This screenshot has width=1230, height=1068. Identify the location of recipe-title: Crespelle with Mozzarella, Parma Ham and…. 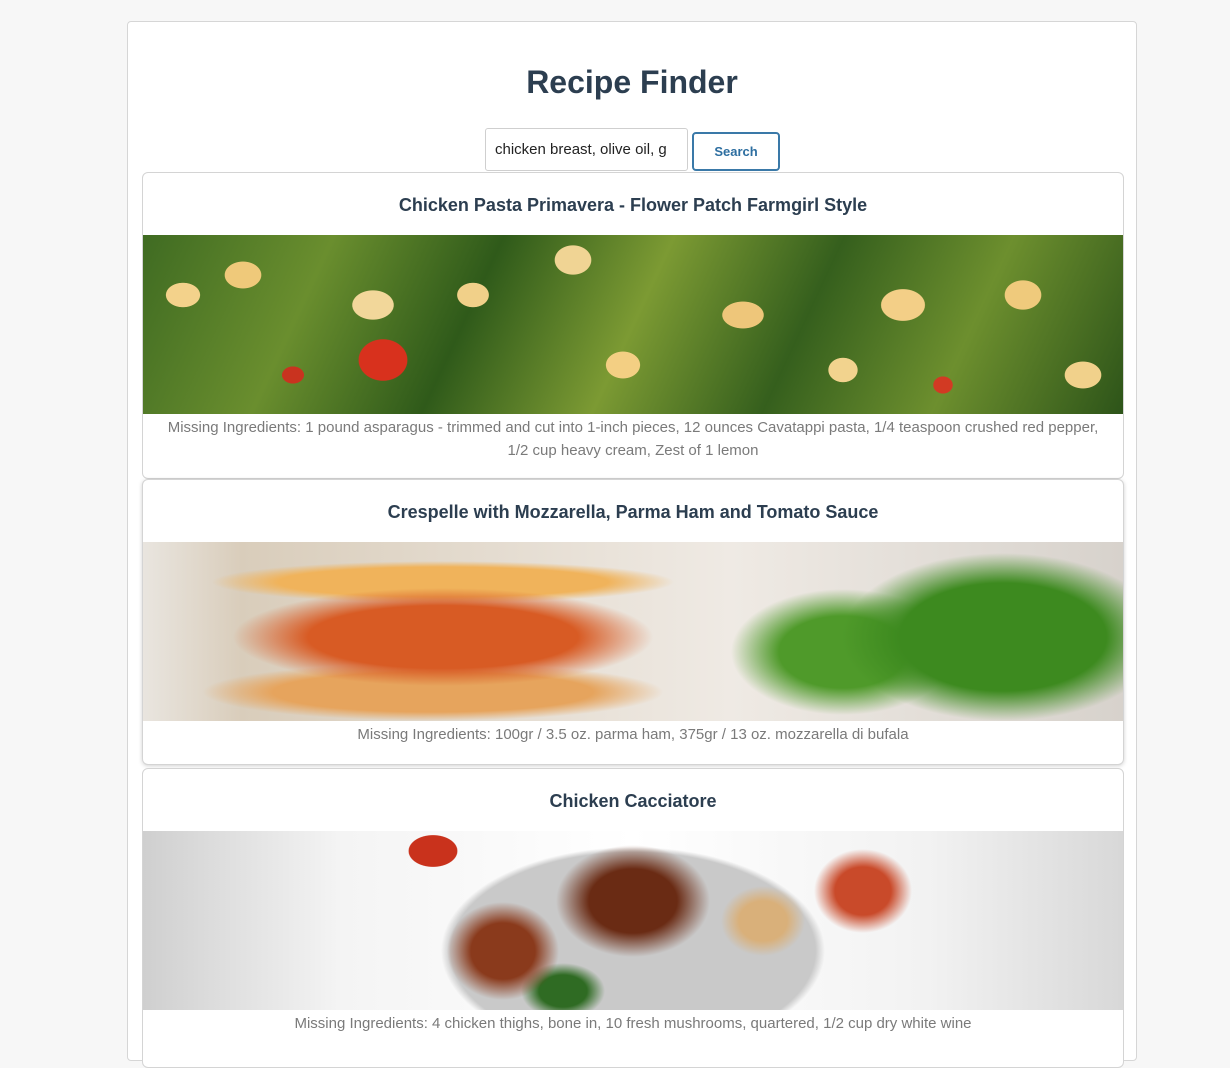
(633, 512).